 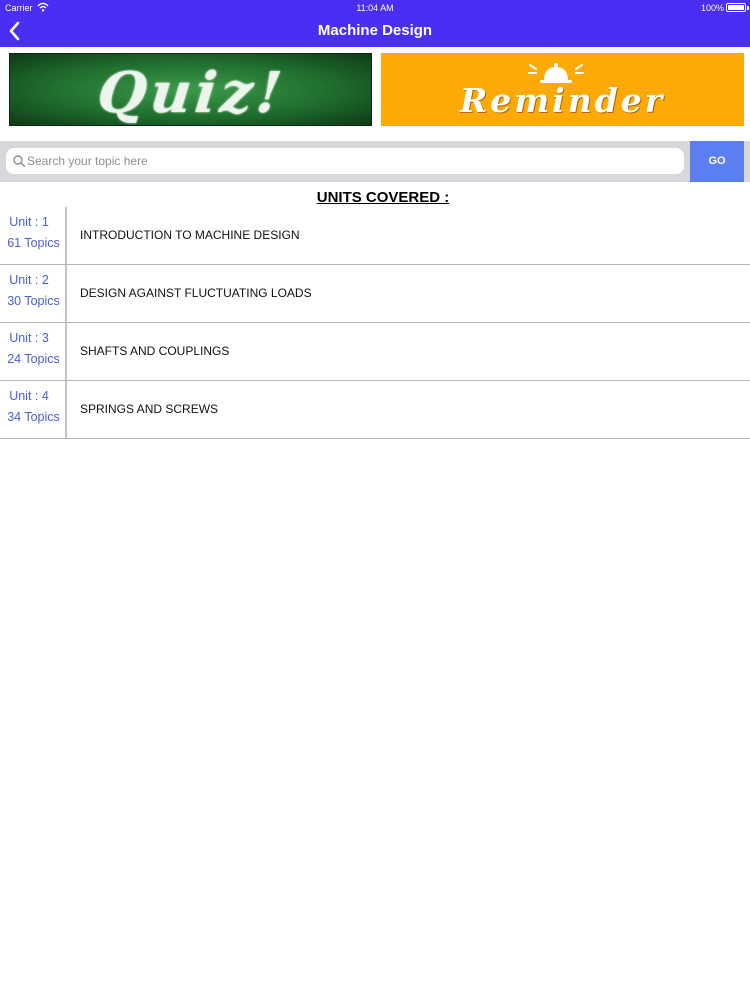 I want to click on unit-number: Unit : 1, so click(x=29, y=222).